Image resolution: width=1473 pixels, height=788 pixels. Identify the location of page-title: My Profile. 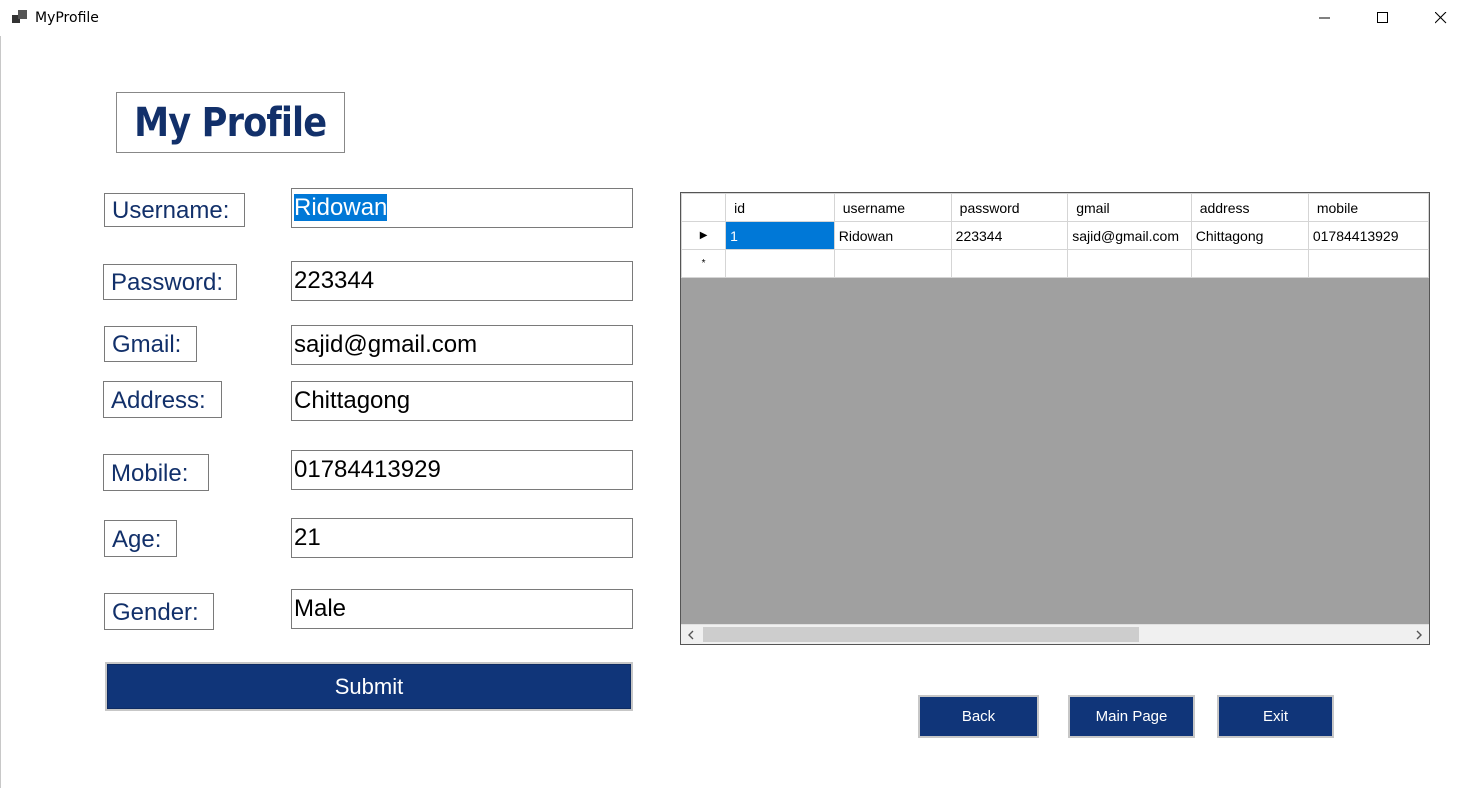
(230, 122).